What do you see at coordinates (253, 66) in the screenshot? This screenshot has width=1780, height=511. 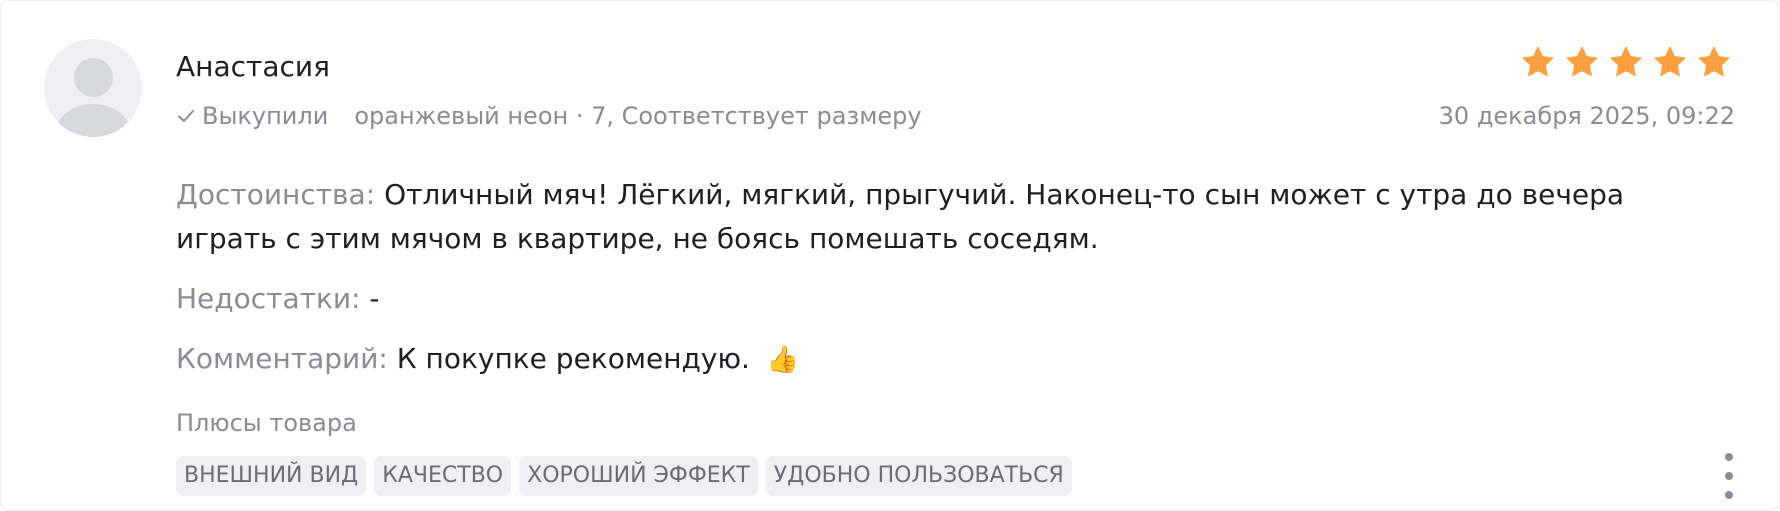 I see `author-name: Анастасия` at bounding box center [253, 66].